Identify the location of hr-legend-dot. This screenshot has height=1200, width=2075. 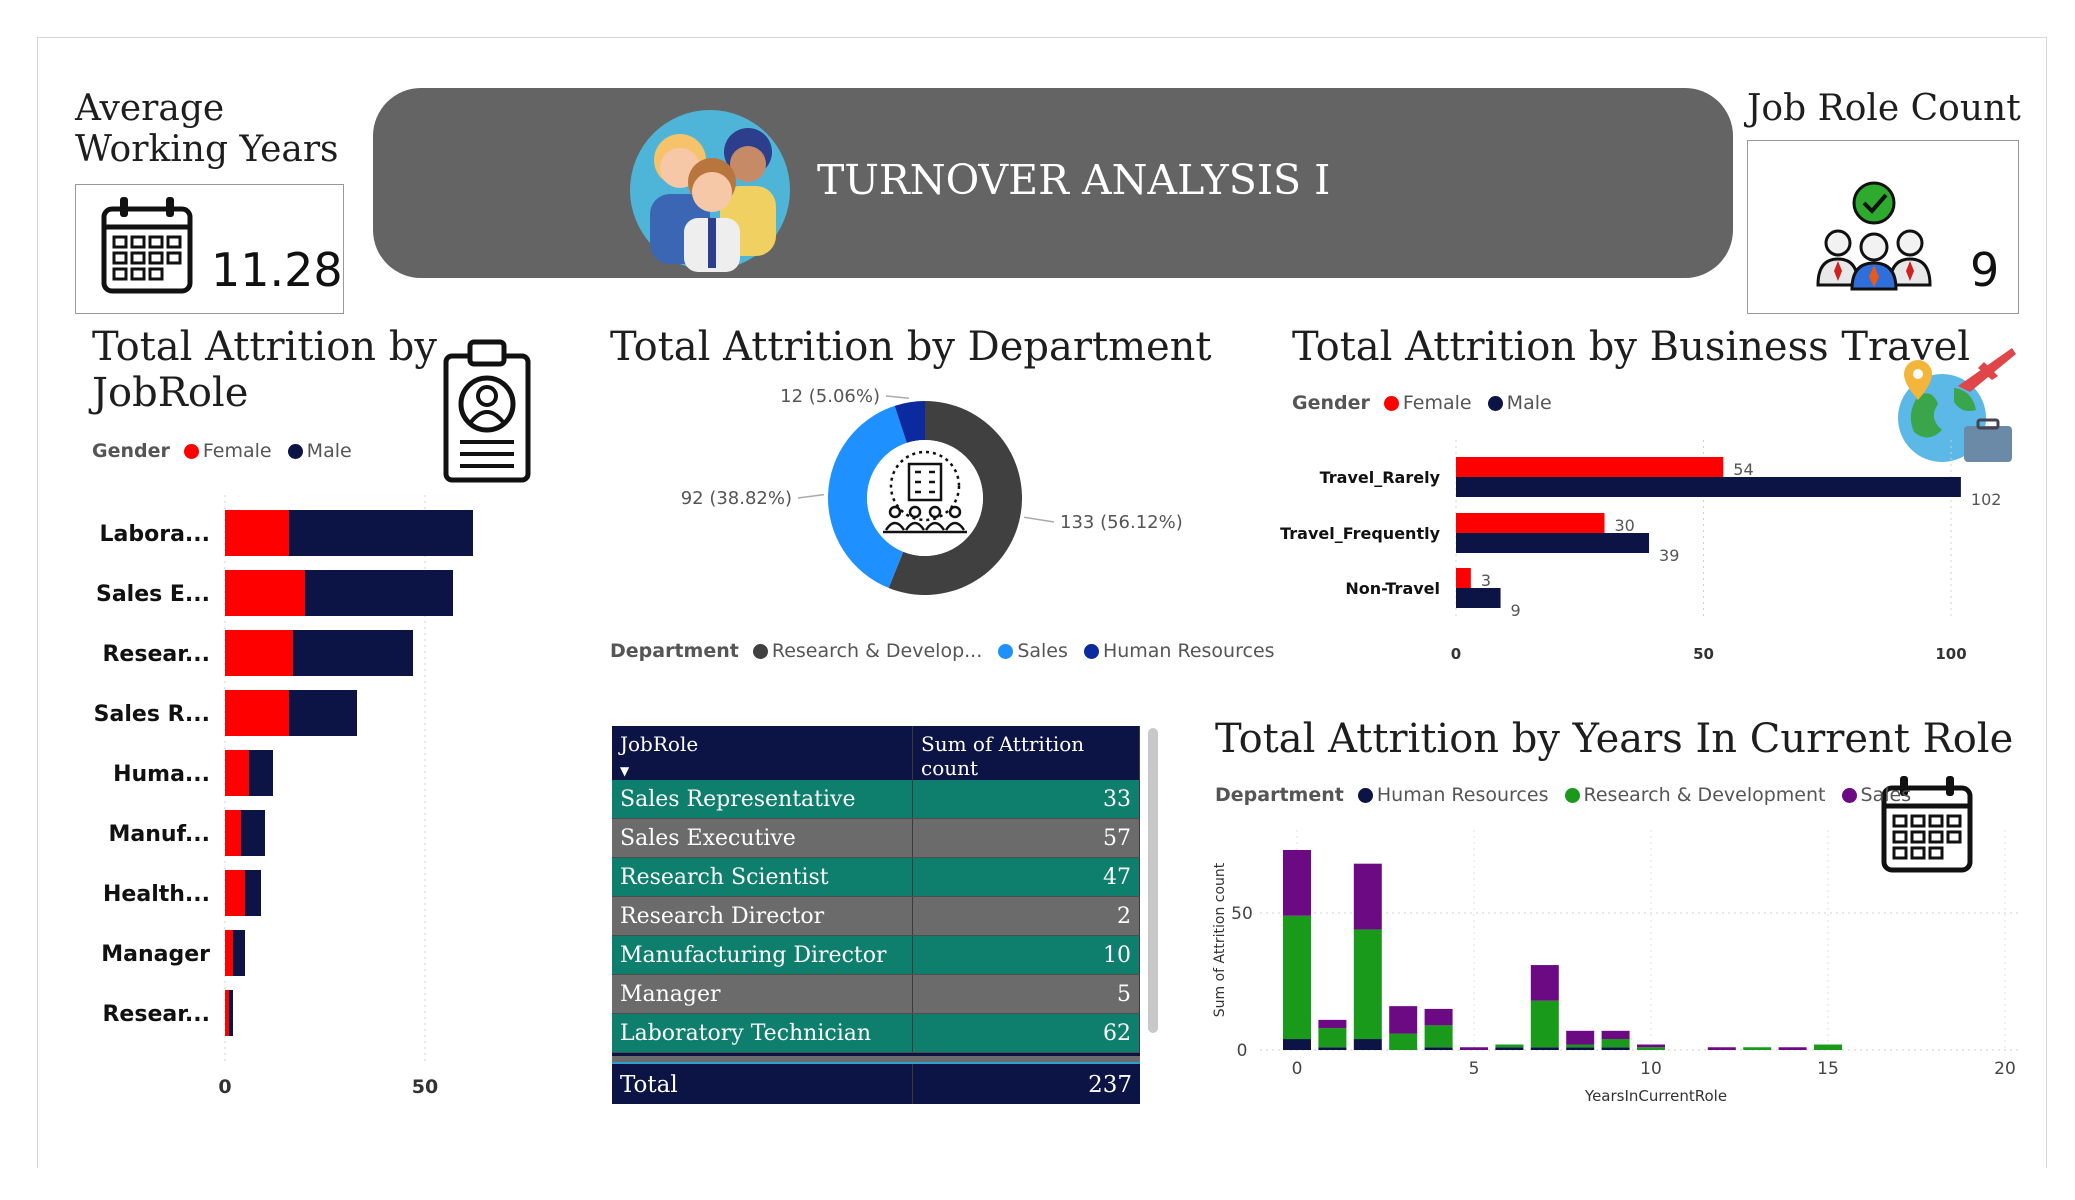
(1365, 795).